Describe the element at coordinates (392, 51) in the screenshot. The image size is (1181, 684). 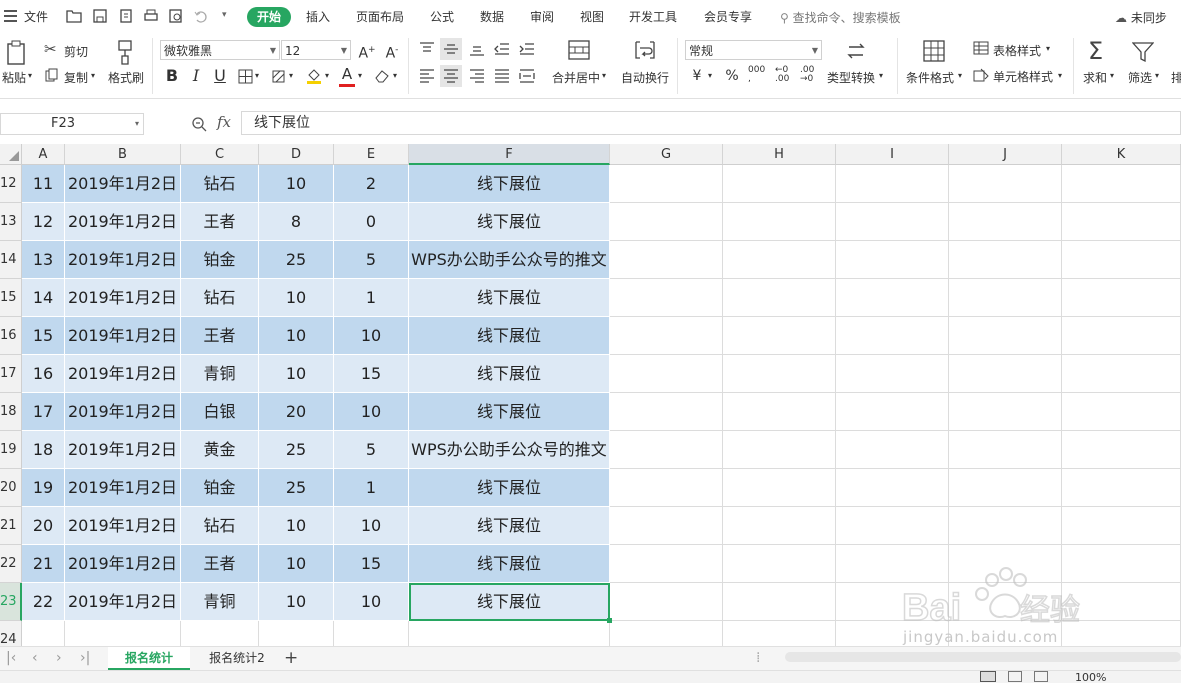
I see `decrease-font-icon: A-` at that location.